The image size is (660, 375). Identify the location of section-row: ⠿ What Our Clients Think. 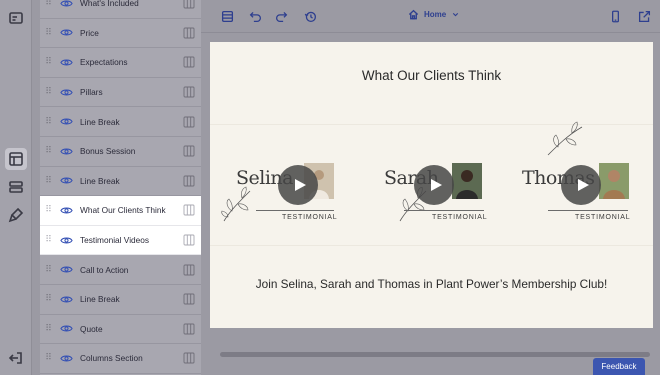
(120, 211).